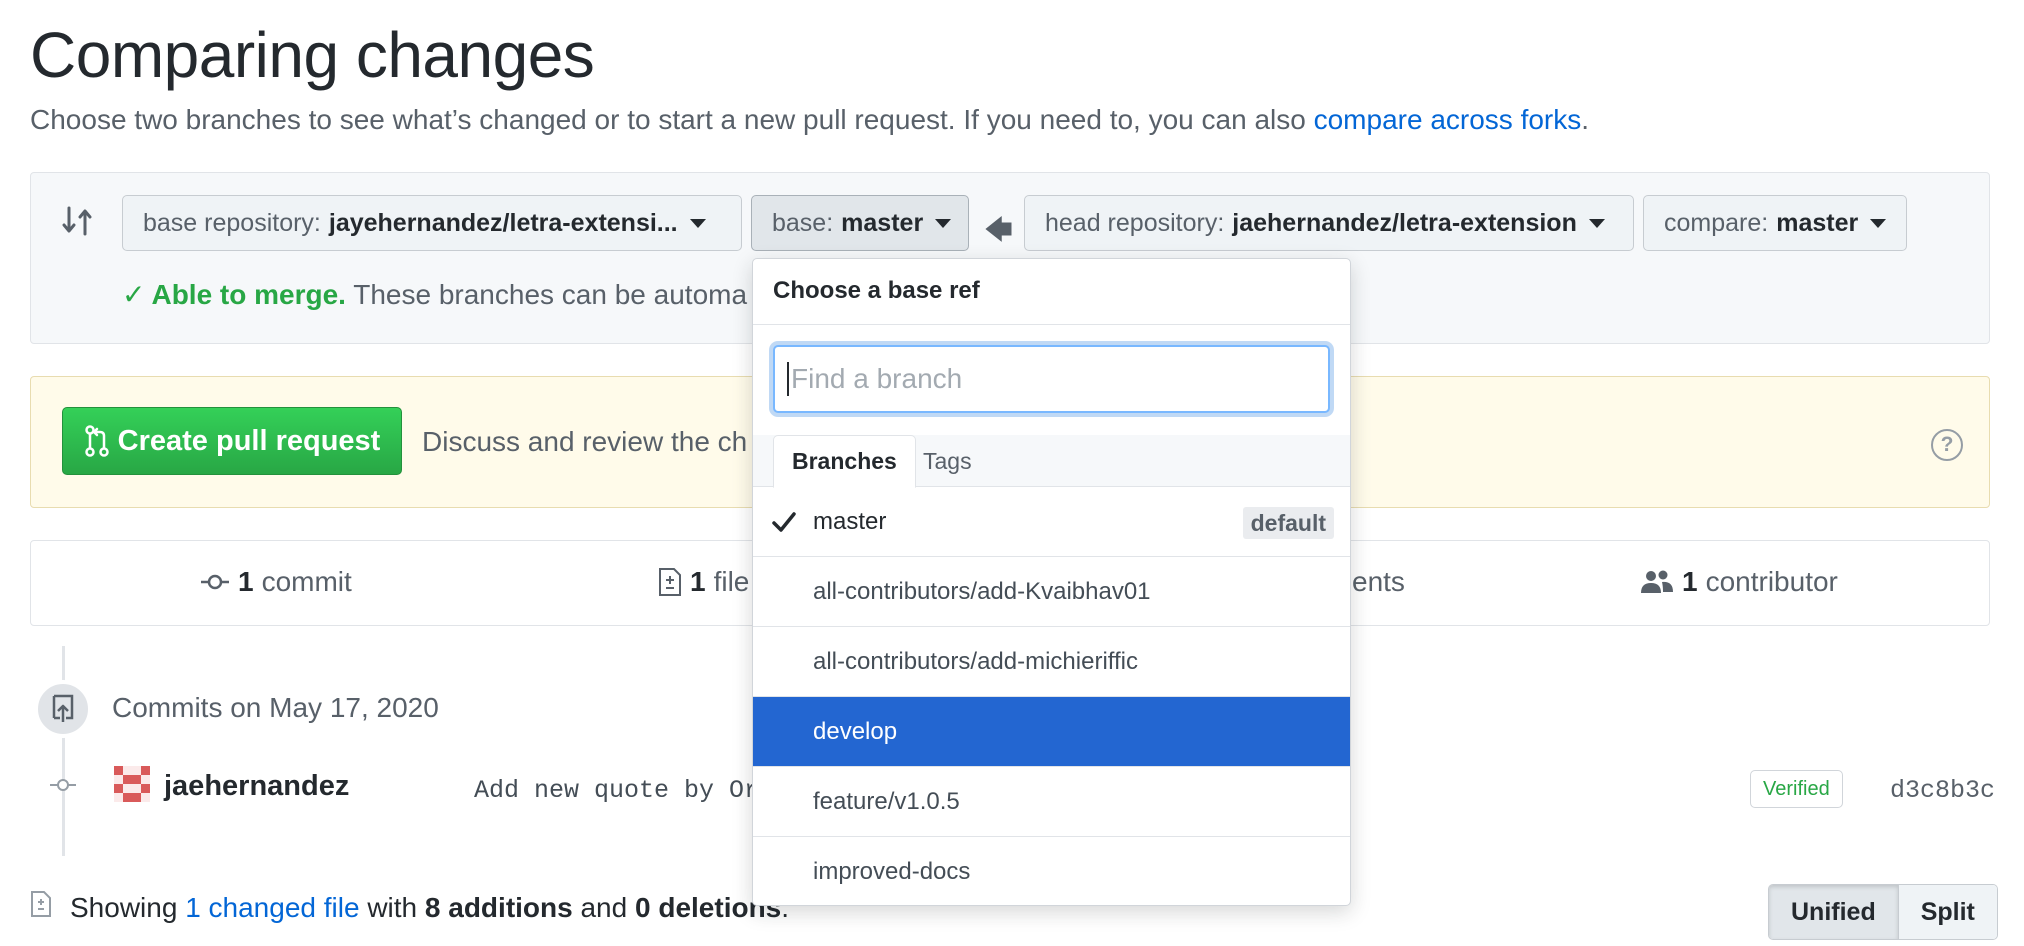  I want to click on branch-name: all-contributors/add-michieriffic, so click(976, 661).